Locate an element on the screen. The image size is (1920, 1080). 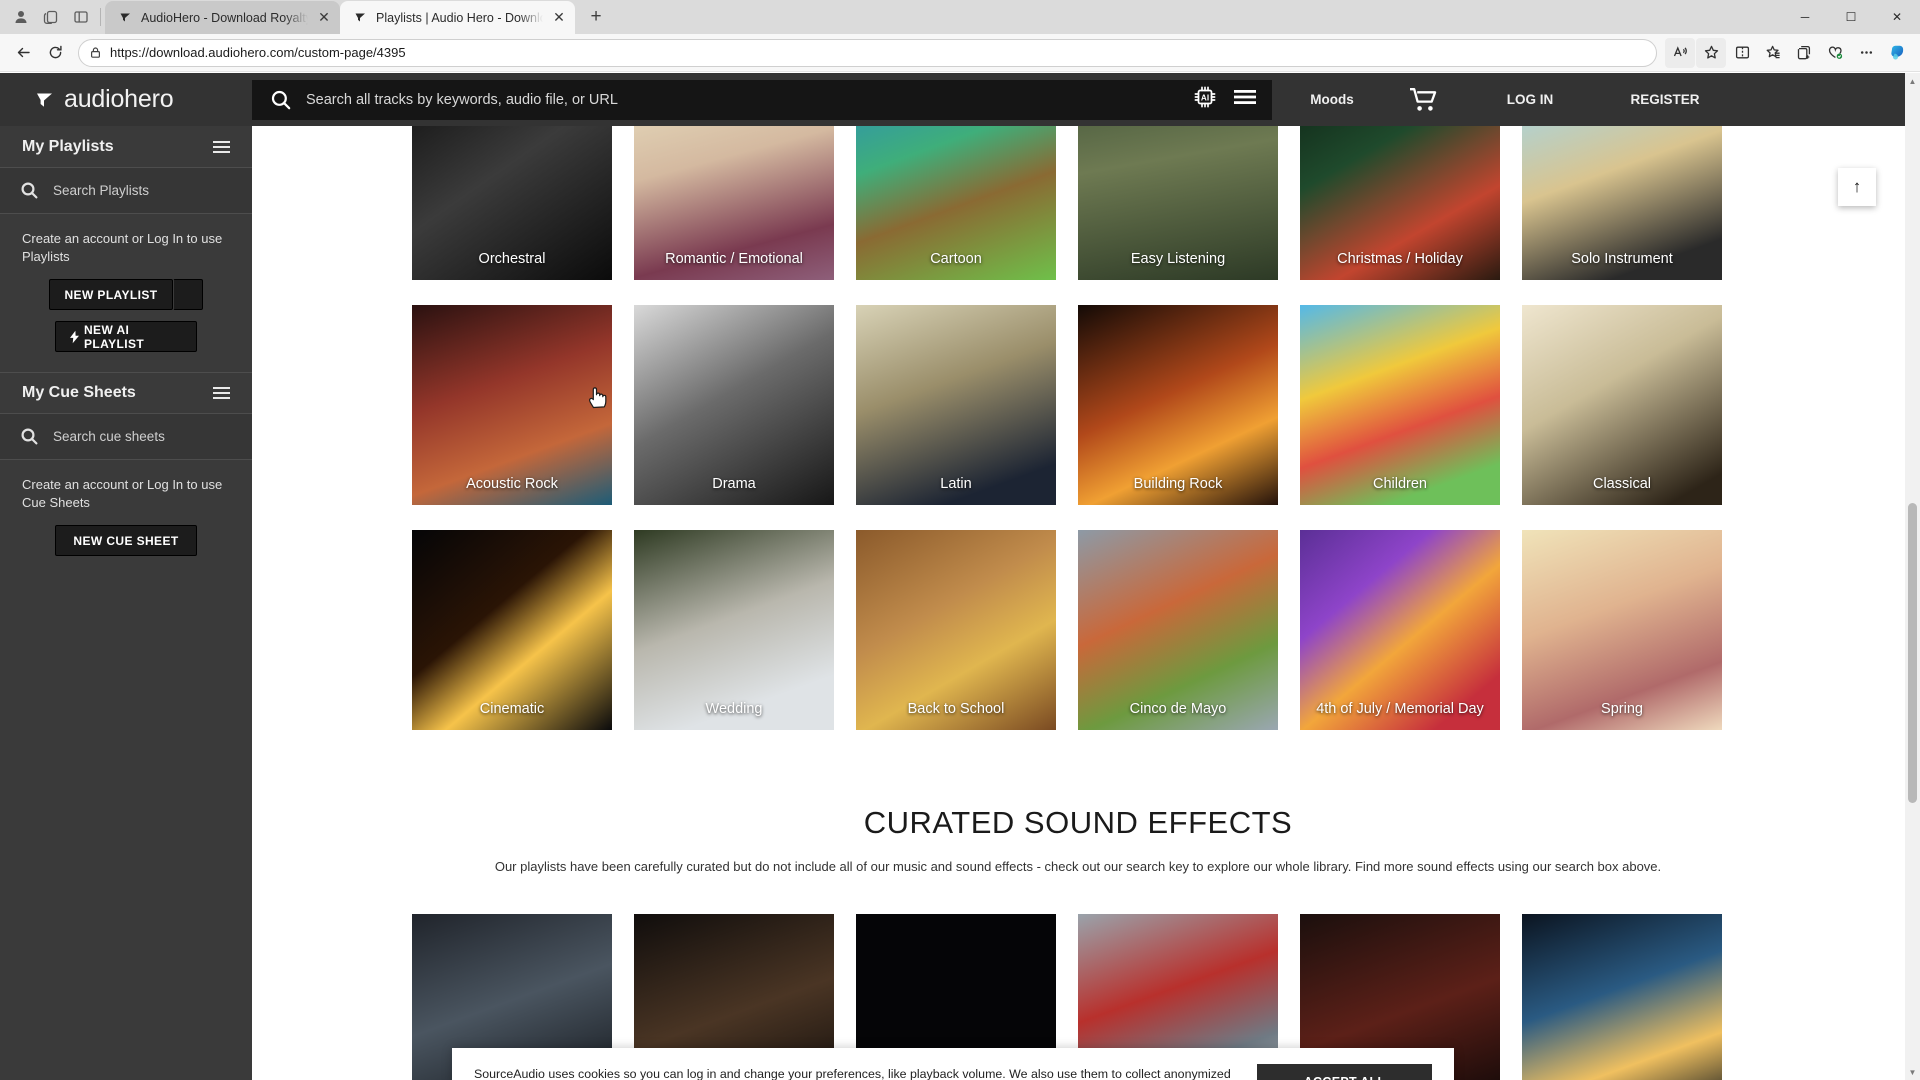
category-tile: 4th of July / Memorial Day is located at coordinates (1400, 630).